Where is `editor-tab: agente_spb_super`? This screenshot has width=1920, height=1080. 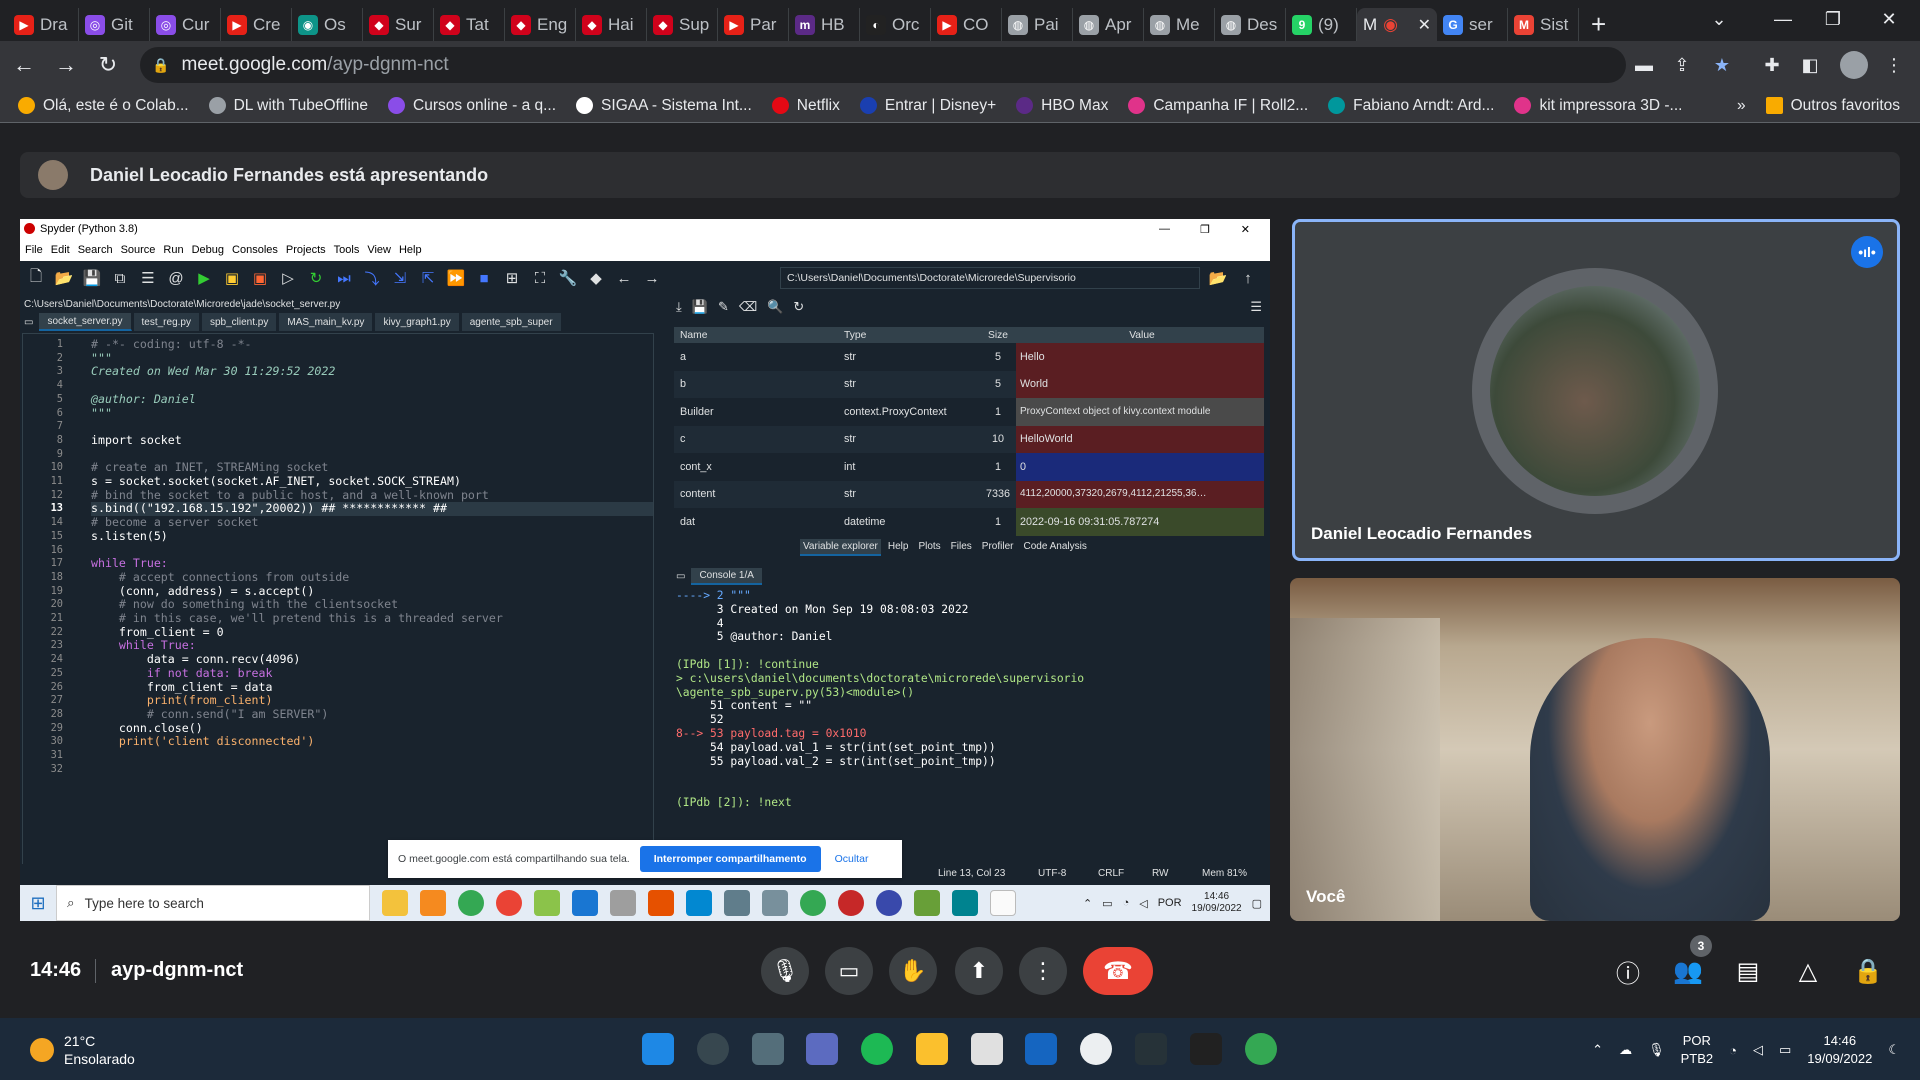
editor-tab: agente_spb_super is located at coordinates (511, 322).